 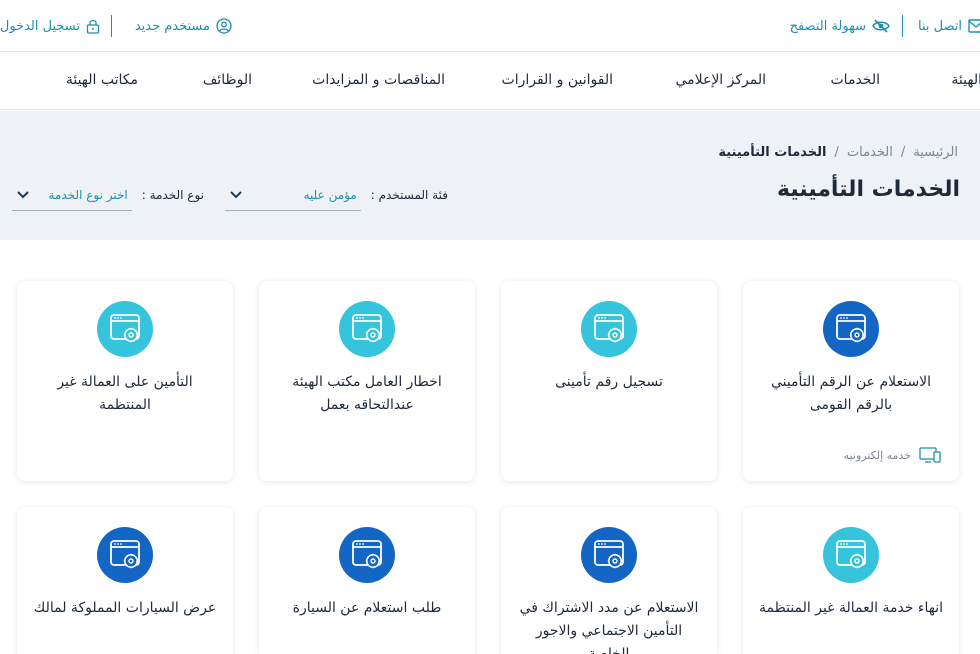 I want to click on service-card-title: التأمين على العمالة غير المنتظمة, so click(x=125, y=393).